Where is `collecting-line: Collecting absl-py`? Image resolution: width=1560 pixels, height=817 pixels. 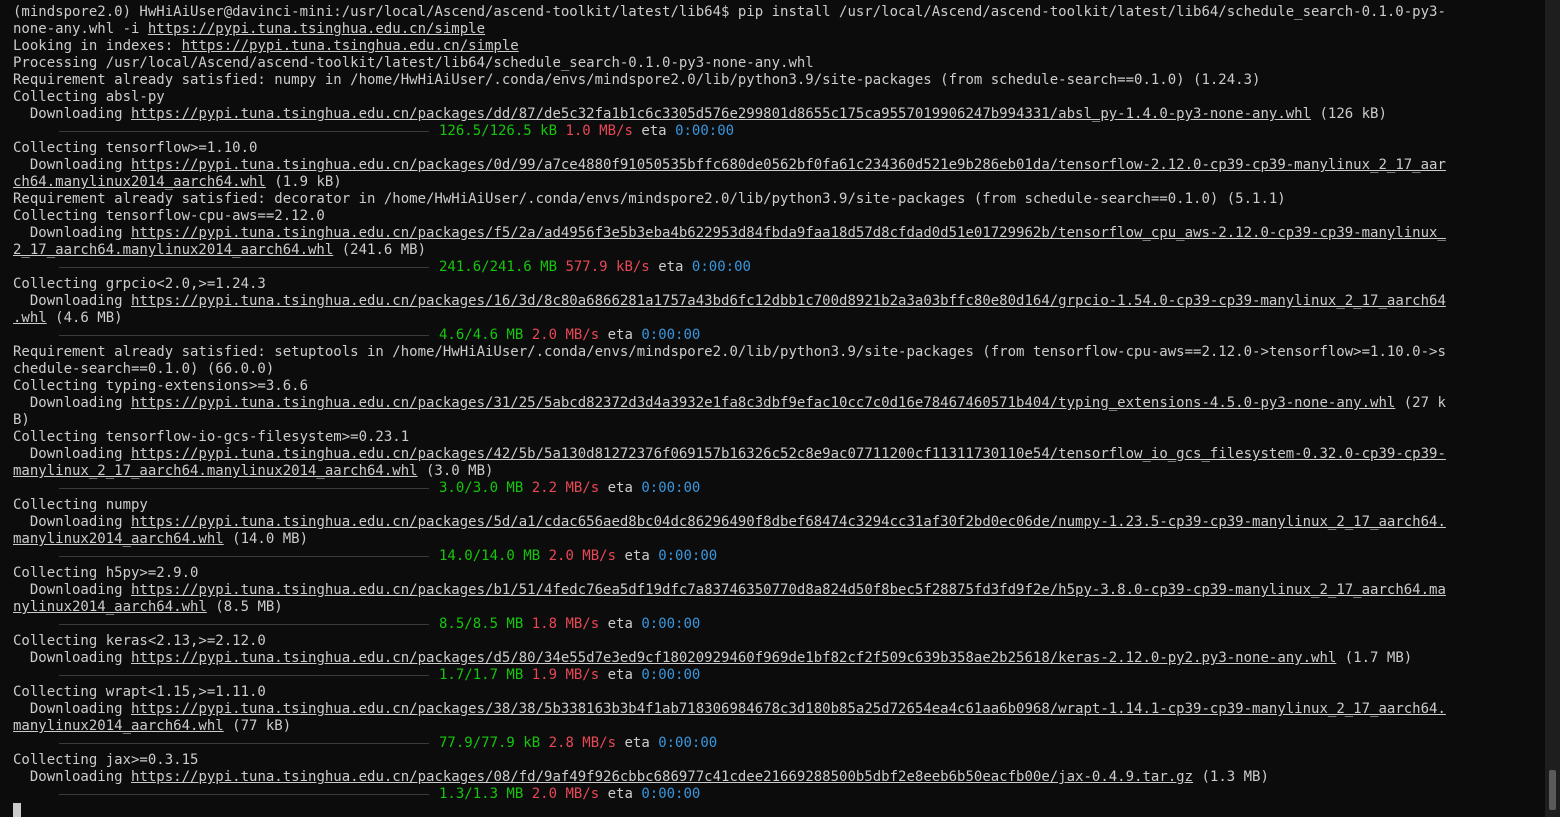
collecting-line: Collecting absl-py is located at coordinates (89, 97).